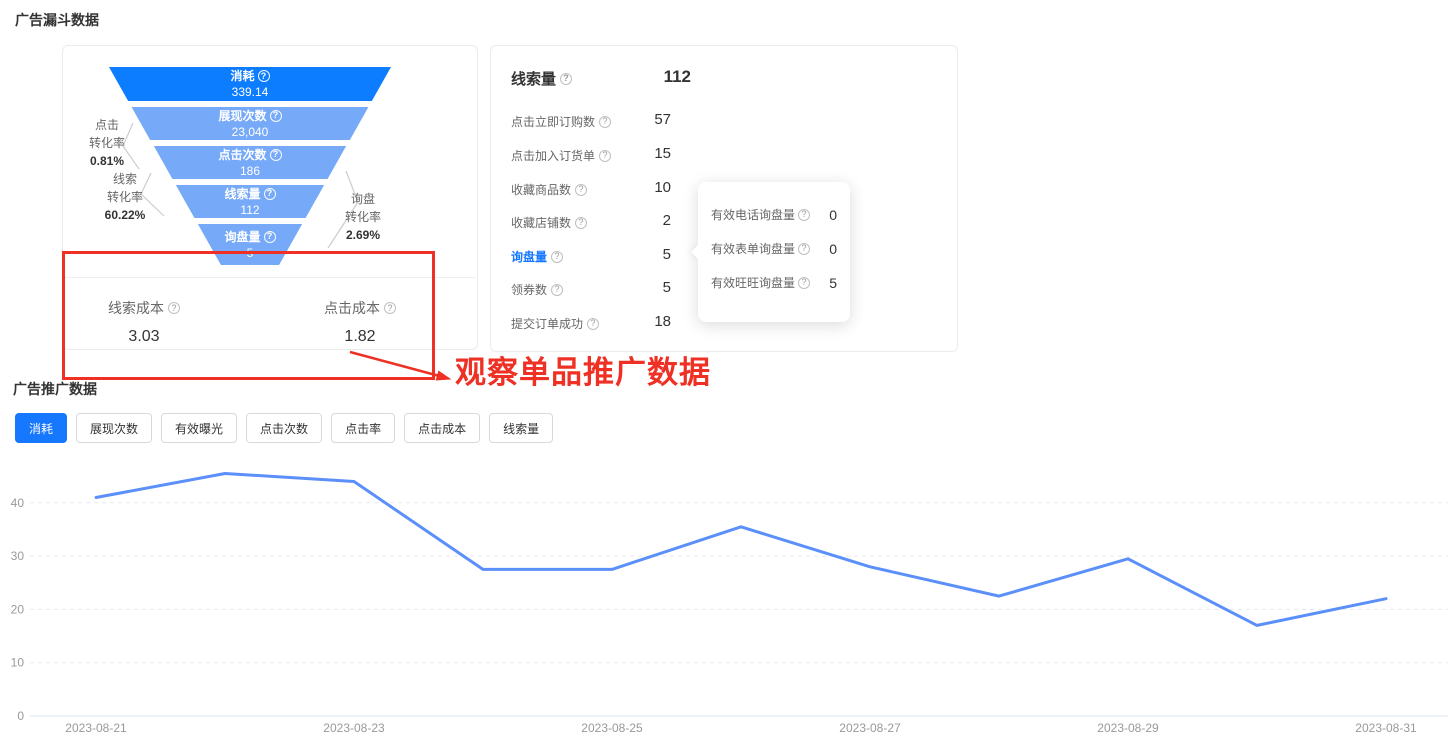  I want to click on metric-row-6: 领券数? 5, so click(591, 289).